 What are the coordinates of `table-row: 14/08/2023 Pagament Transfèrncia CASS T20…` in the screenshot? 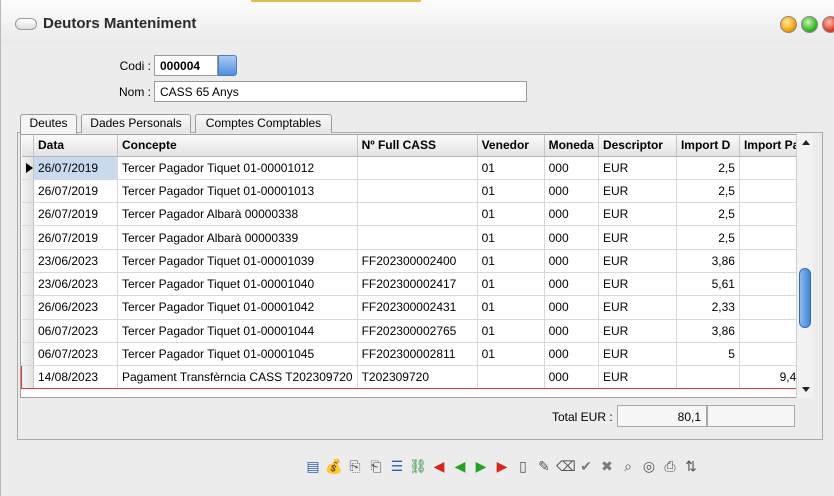 It's located at (414, 377).